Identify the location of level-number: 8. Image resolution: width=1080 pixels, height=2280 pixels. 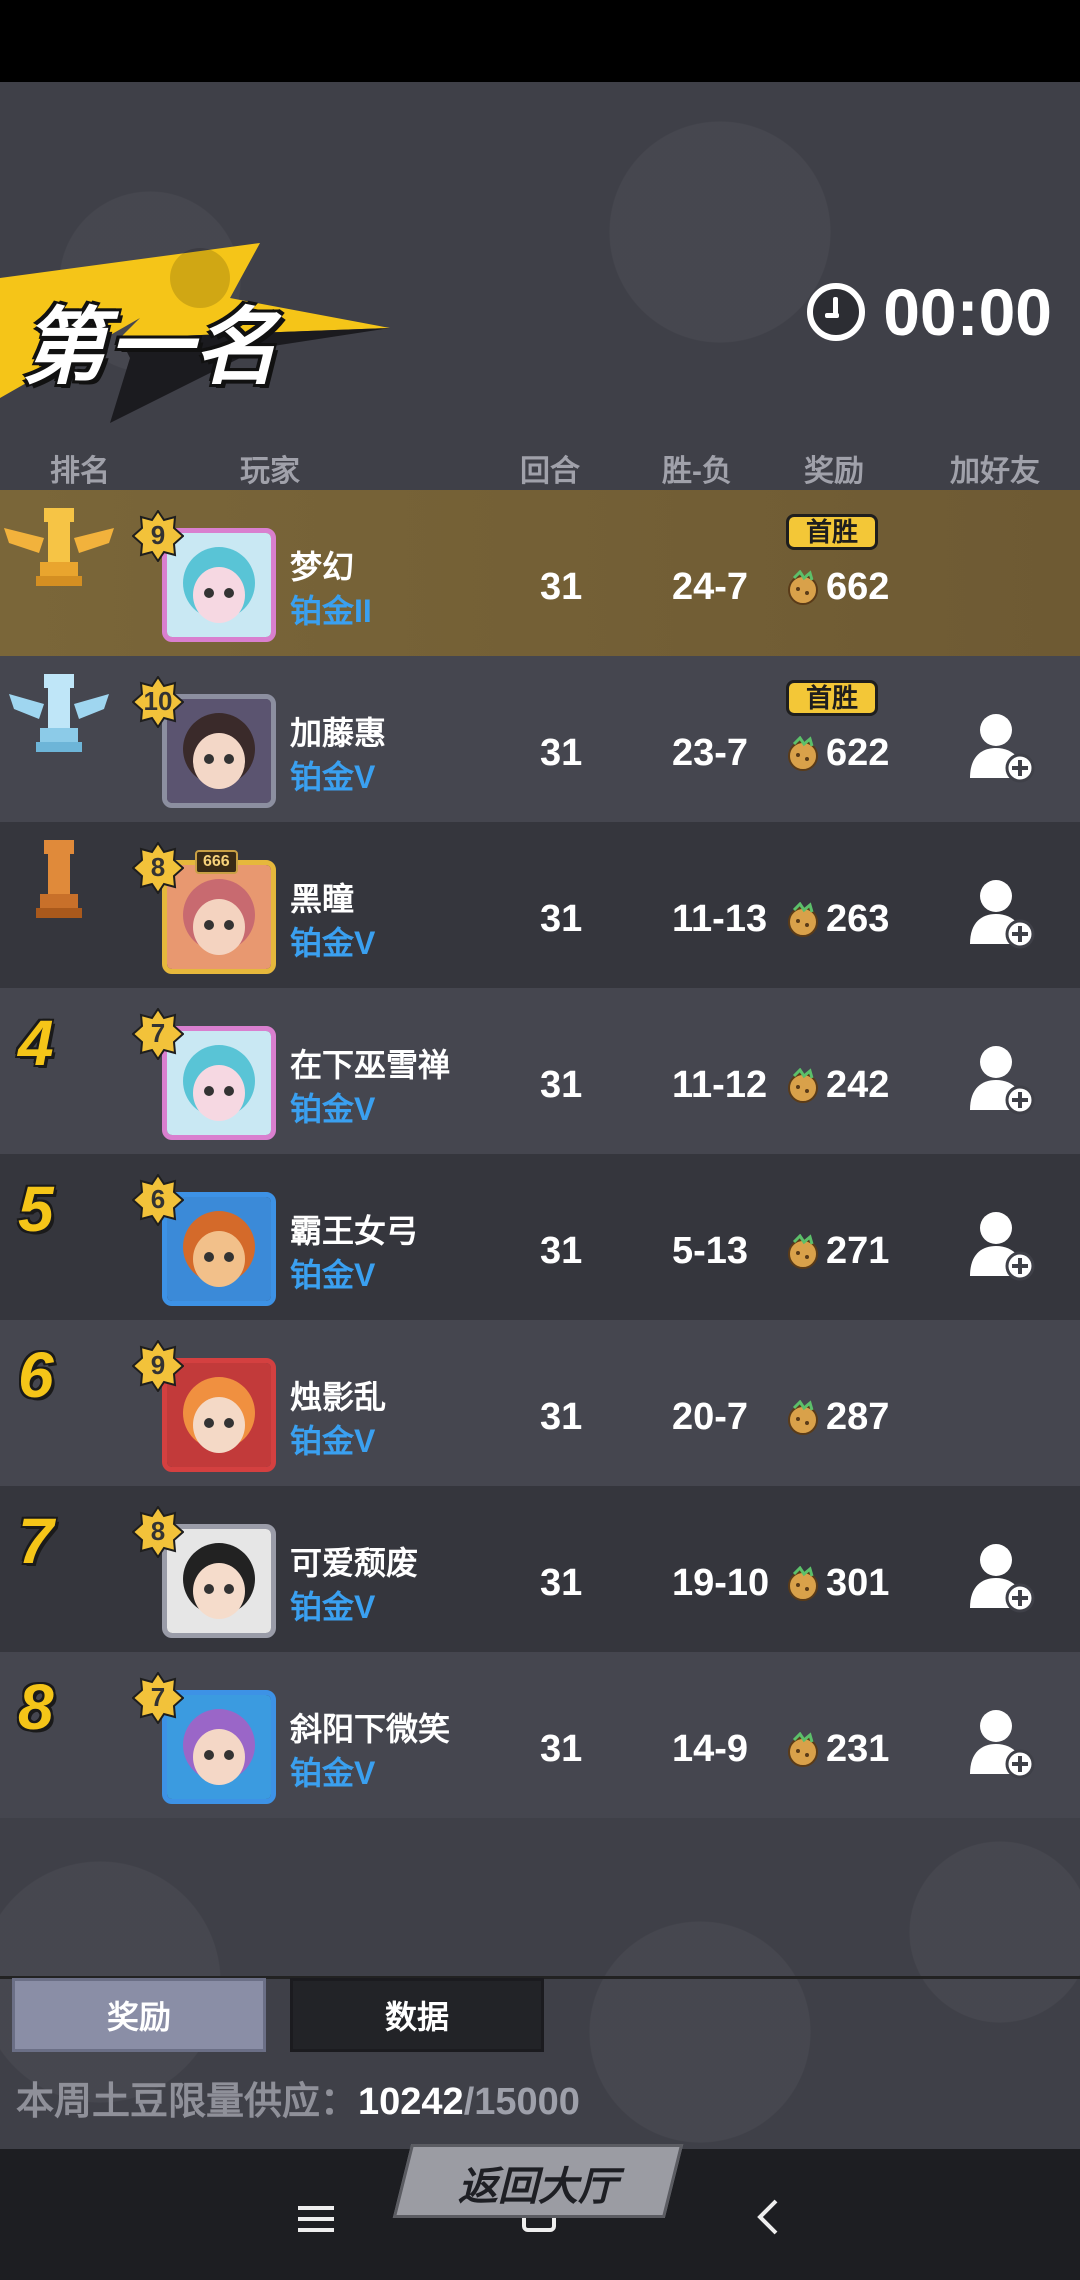
(158, 867).